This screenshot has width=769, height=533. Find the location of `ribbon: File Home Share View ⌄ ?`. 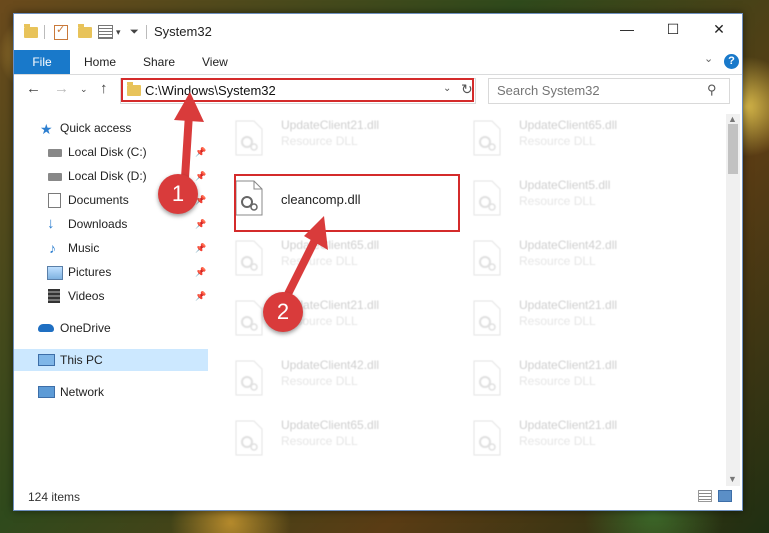

ribbon: File Home Share View ⌄ ? is located at coordinates (378, 62).